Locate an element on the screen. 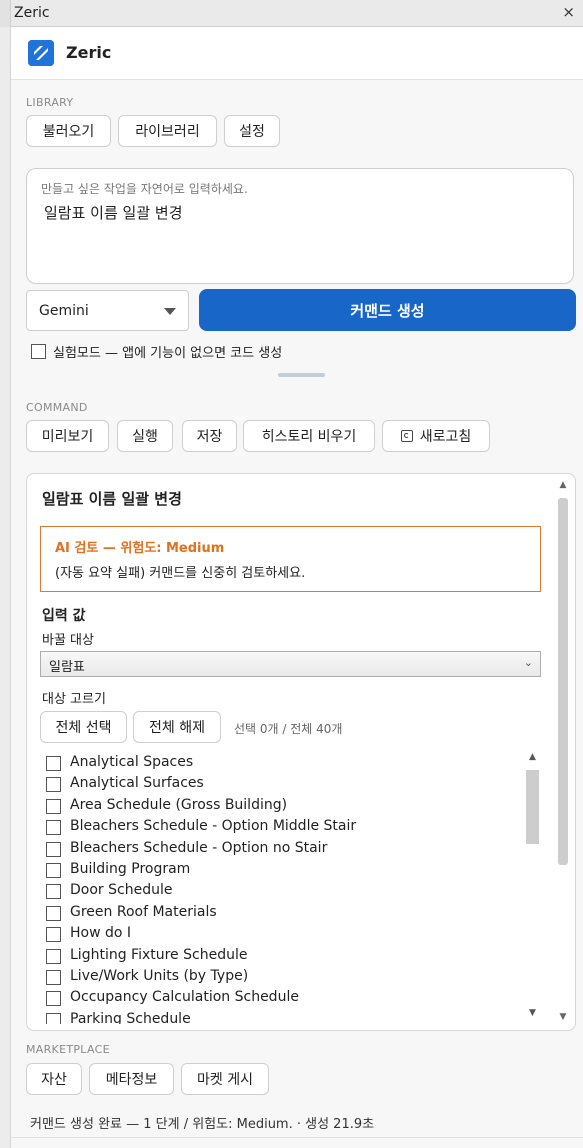 The height and width of the screenshot is (1148, 583). chevron-down-icon: ⌄ is located at coordinates (528, 662).